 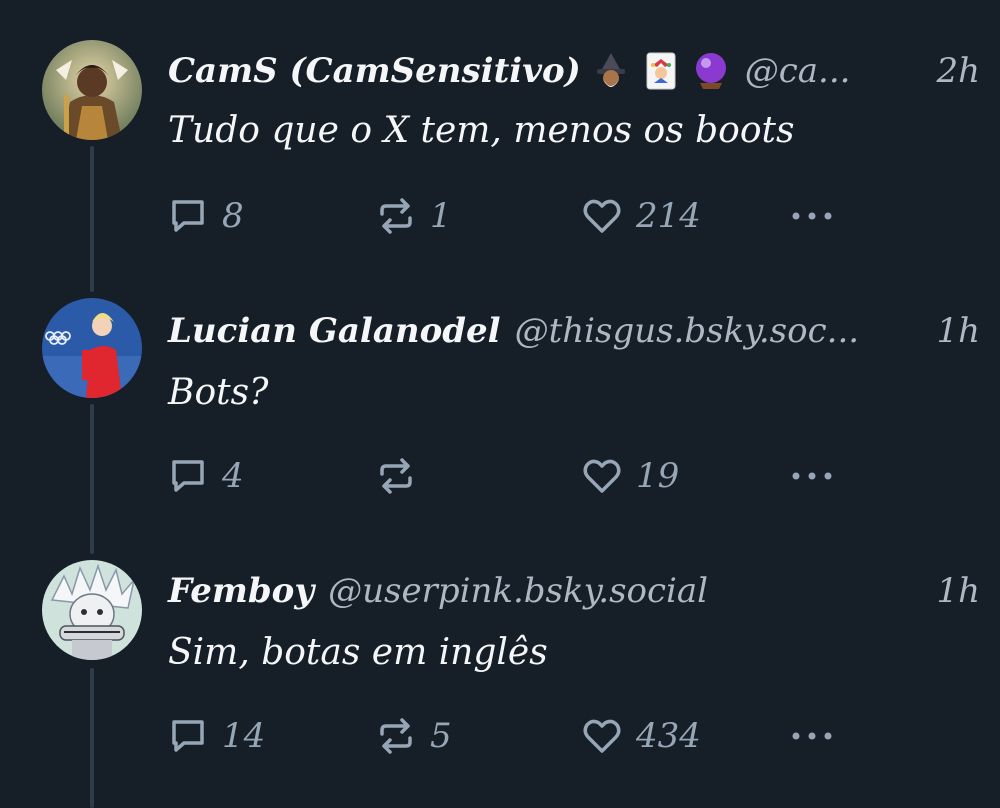 I want to click on reply-button: 14, so click(x=216, y=736).